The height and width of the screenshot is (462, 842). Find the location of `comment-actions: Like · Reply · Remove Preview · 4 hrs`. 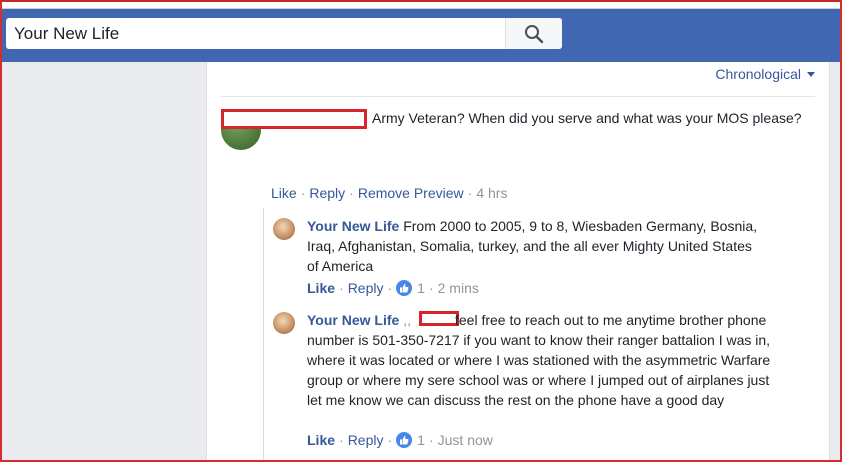

comment-actions: Like · Reply · Remove Preview · 4 hrs is located at coordinates (389, 193).